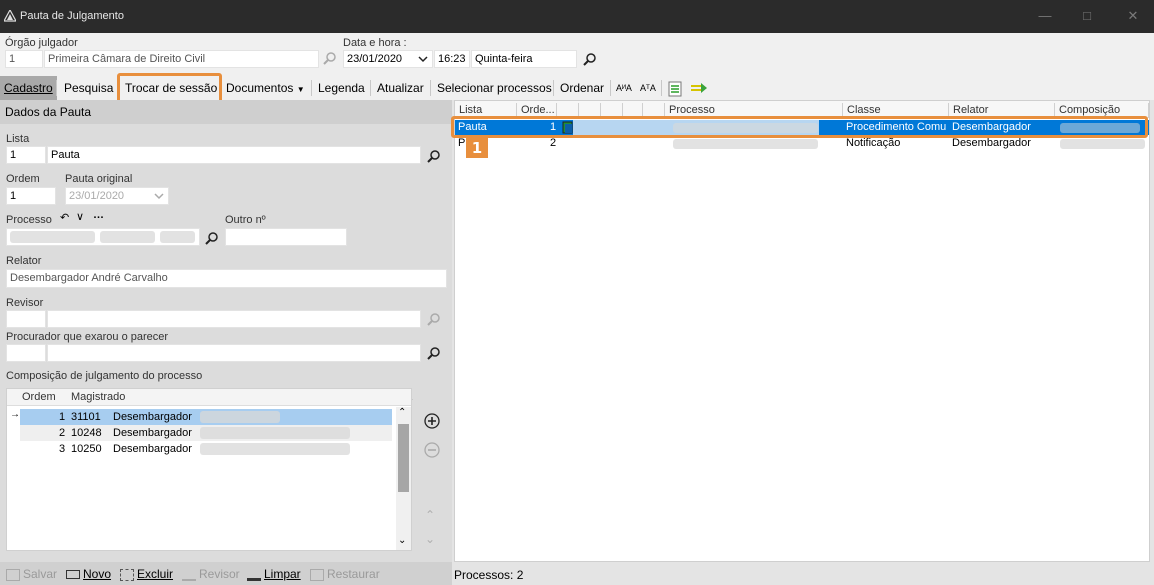 The image size is (1154, 585). I want to click on revisor-icon, so click(189, 575).